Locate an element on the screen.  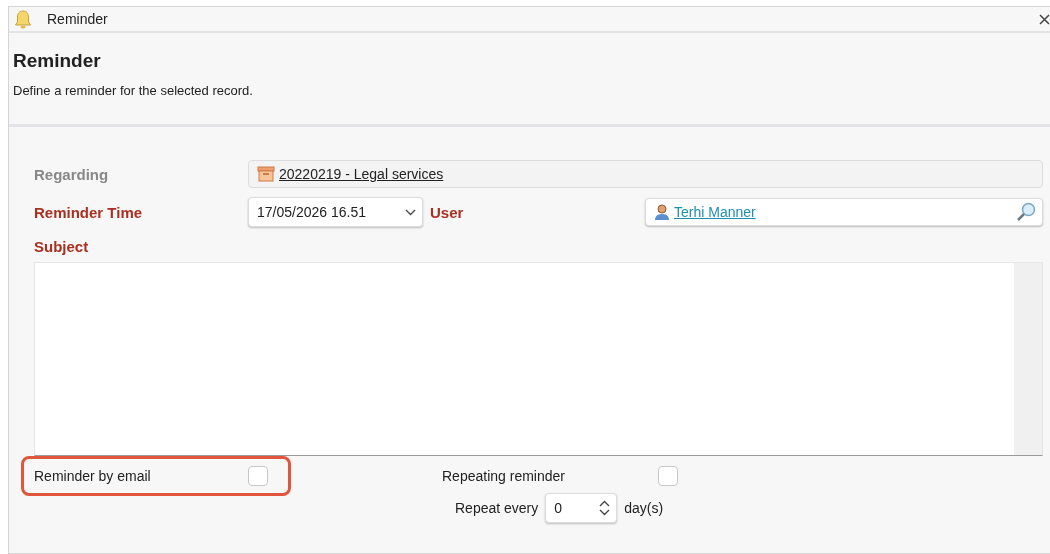
record-link: 20220219 - Legal services is located at coordinates (361, 174).